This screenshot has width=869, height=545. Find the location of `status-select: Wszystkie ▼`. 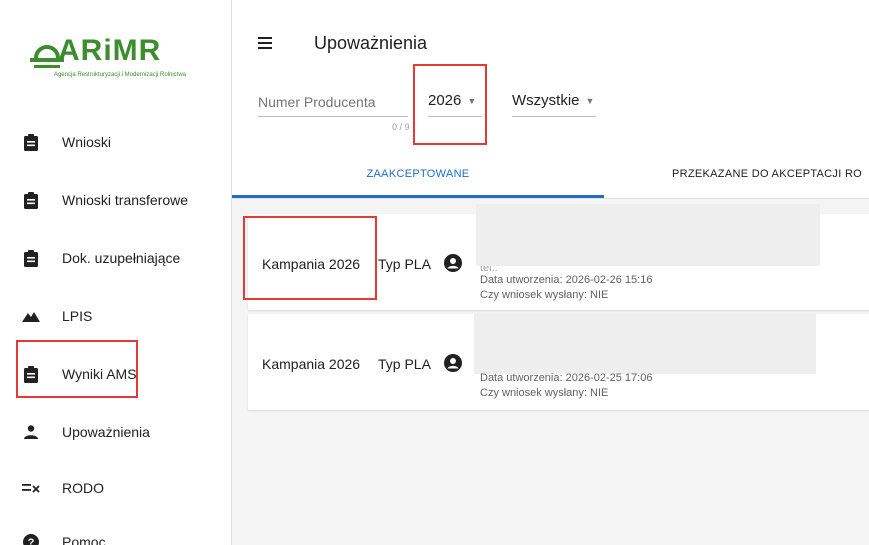

status-select: Wszystkie ▼ is located at coordinates (553, 100).